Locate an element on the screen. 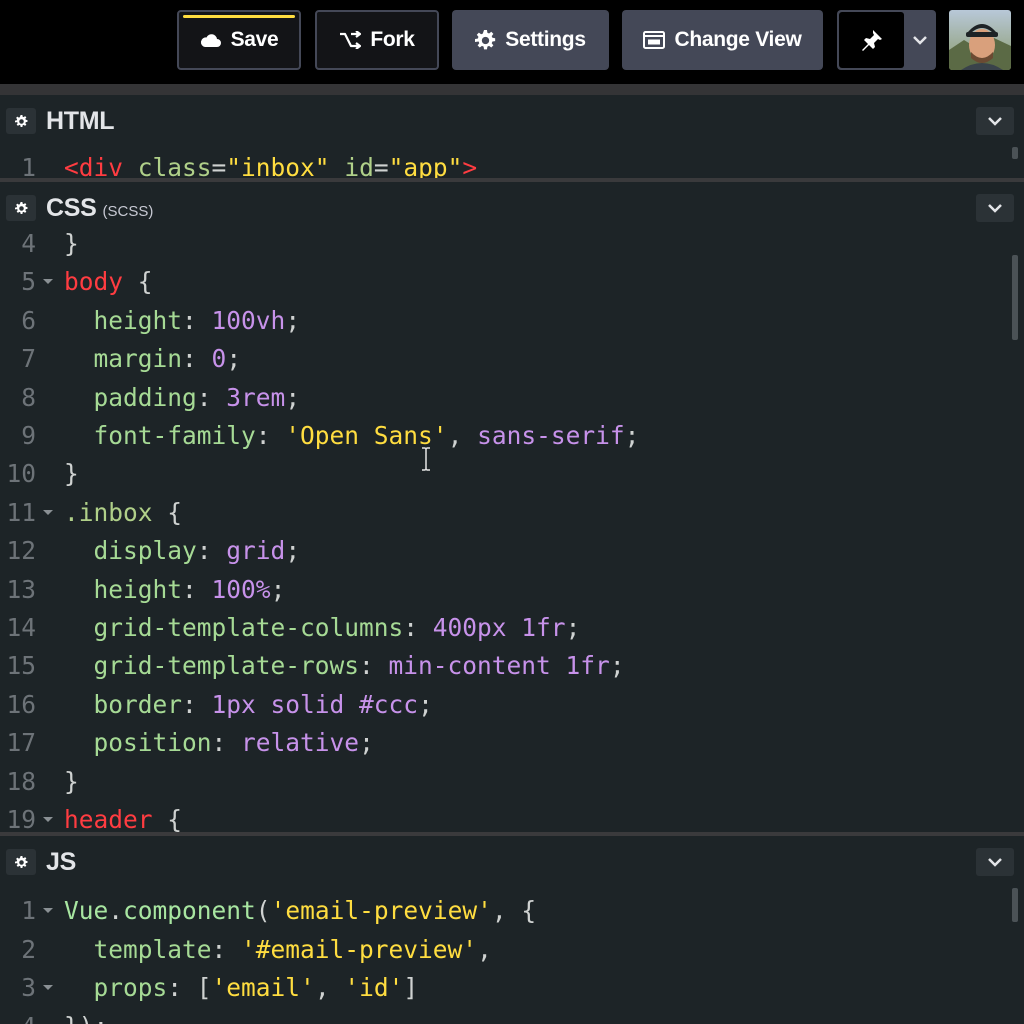  code-text: } is located at coordinates (71, 244).